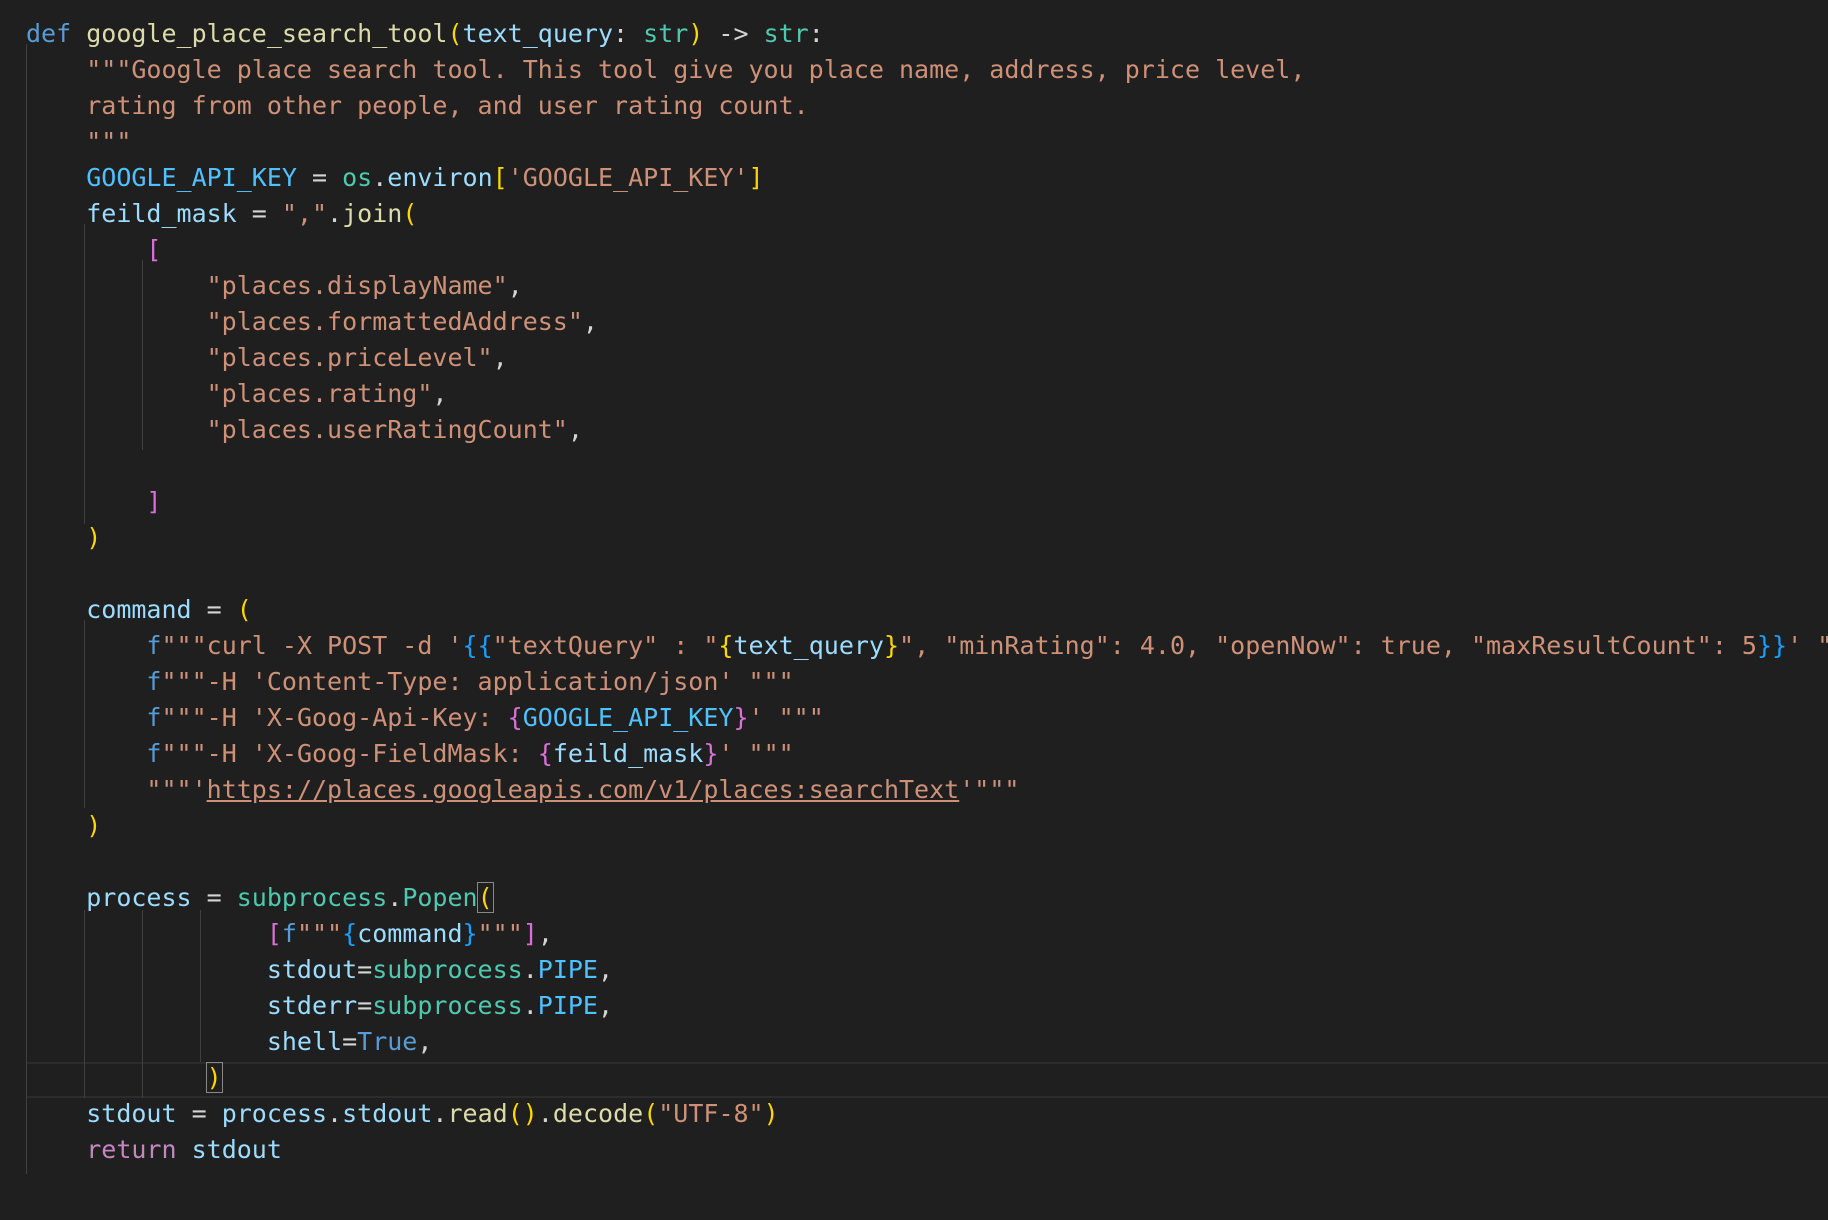 The image size is (1828, 1220). What do you see at coordinates (312, 322) in the screenshot?
I see `code-line: "places.formattedAddress",` at bounding box center [312, 322].